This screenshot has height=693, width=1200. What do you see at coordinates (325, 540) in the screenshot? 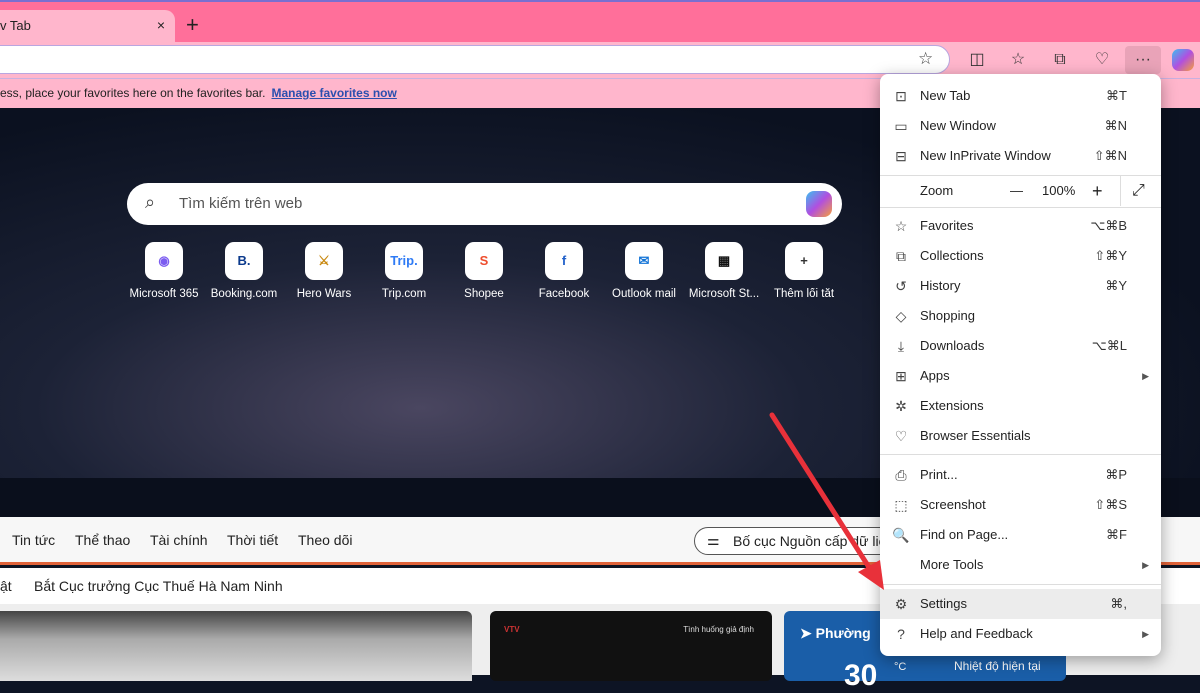
I see `news-tab: Theo dõi` at bounding box center [325, 540].